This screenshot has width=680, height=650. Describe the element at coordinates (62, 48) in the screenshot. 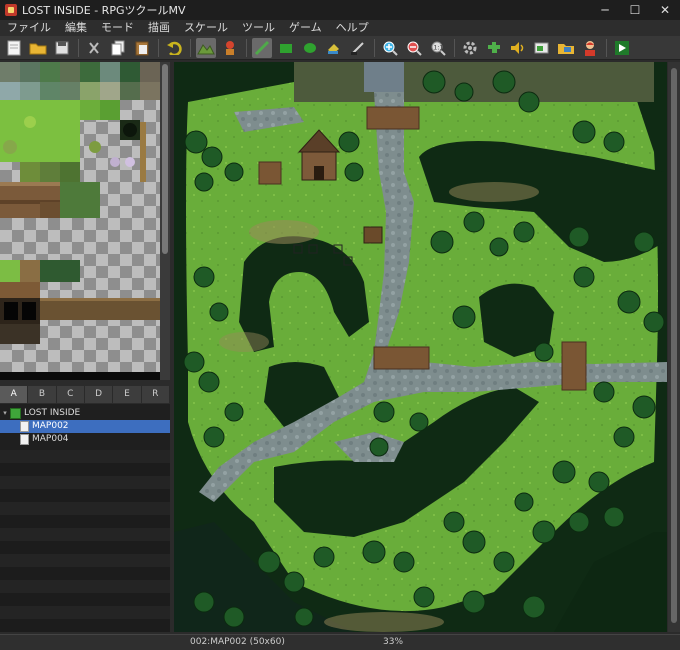

I see `save-project-icon` at that location.